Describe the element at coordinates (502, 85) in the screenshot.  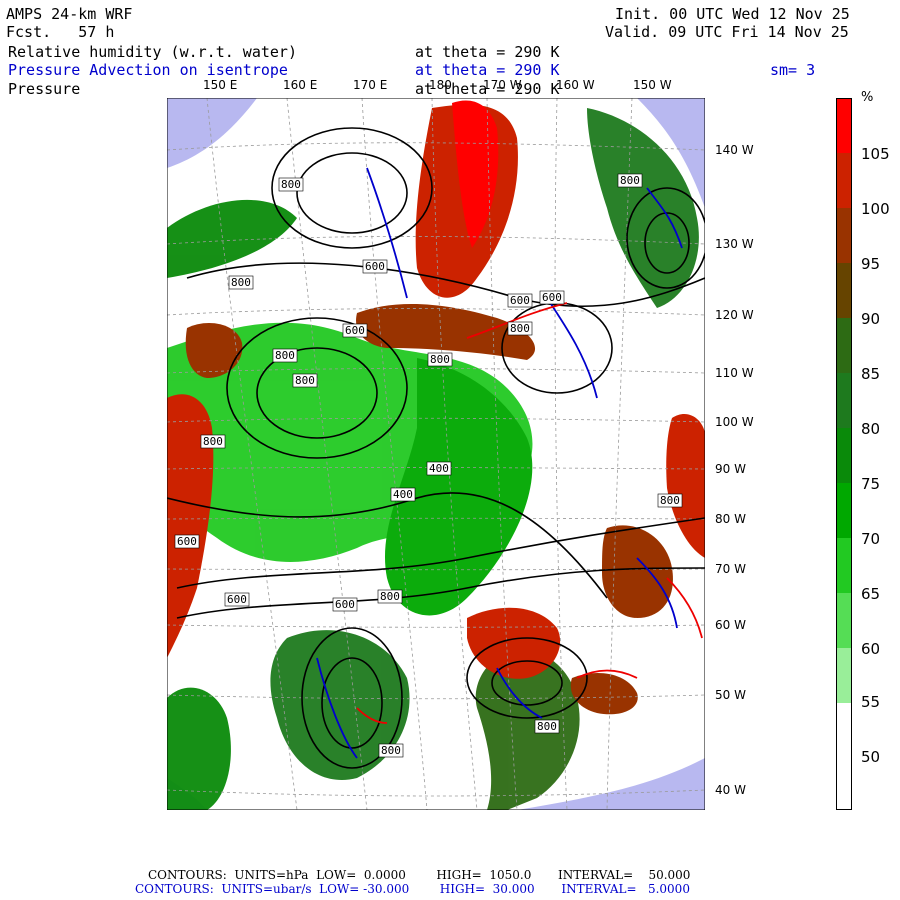
I see `lon-label-top: 170 W` at that location.